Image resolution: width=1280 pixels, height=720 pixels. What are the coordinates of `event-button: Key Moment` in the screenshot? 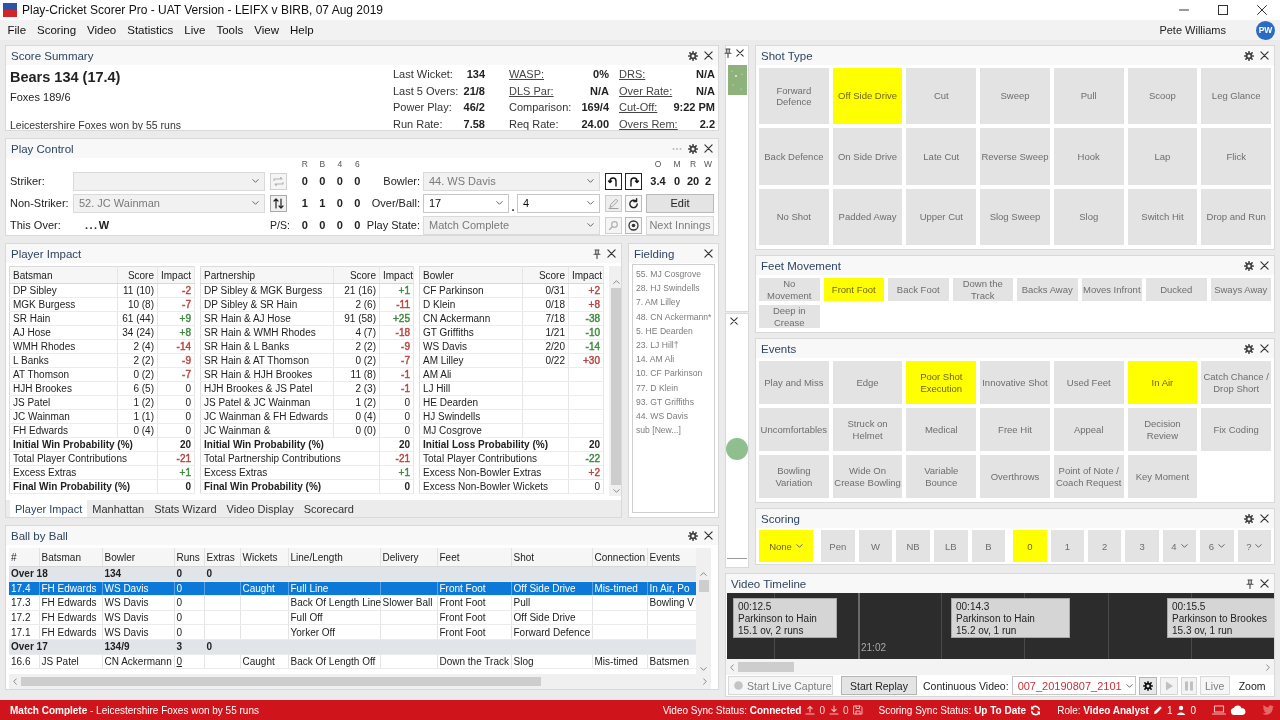 It's located at (1162, 476).